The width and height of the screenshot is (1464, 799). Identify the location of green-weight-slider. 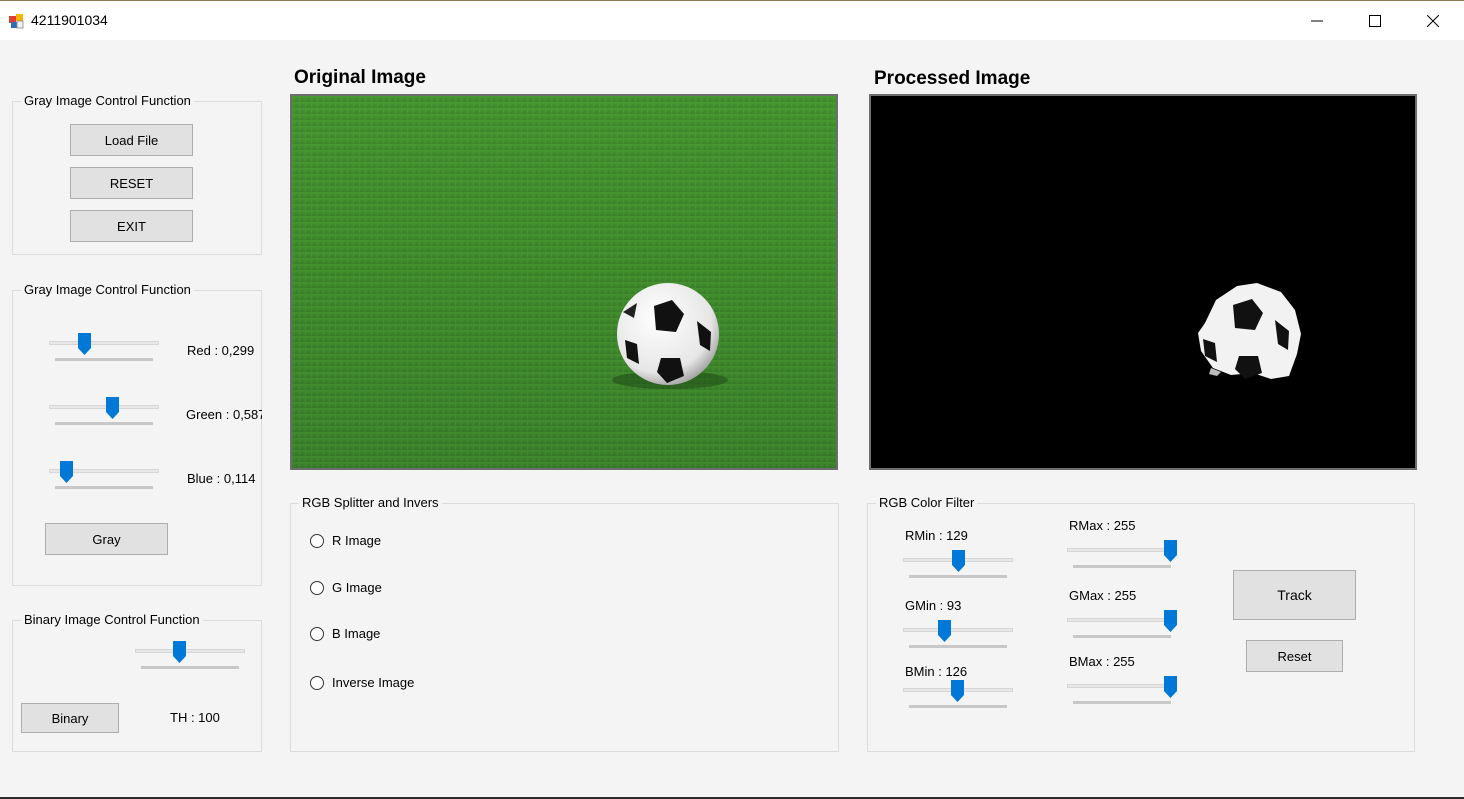
(104, 412).